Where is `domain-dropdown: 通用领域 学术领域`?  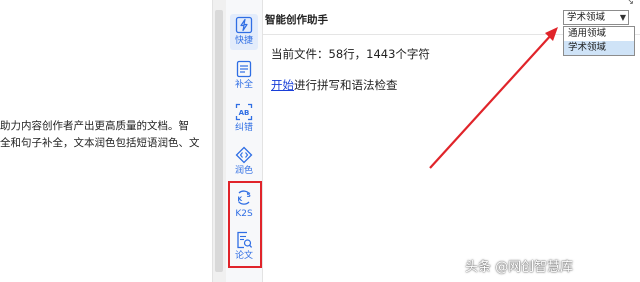
domain-dropdown: 通用领域 学术领域 is located at coordinates (599, 41).